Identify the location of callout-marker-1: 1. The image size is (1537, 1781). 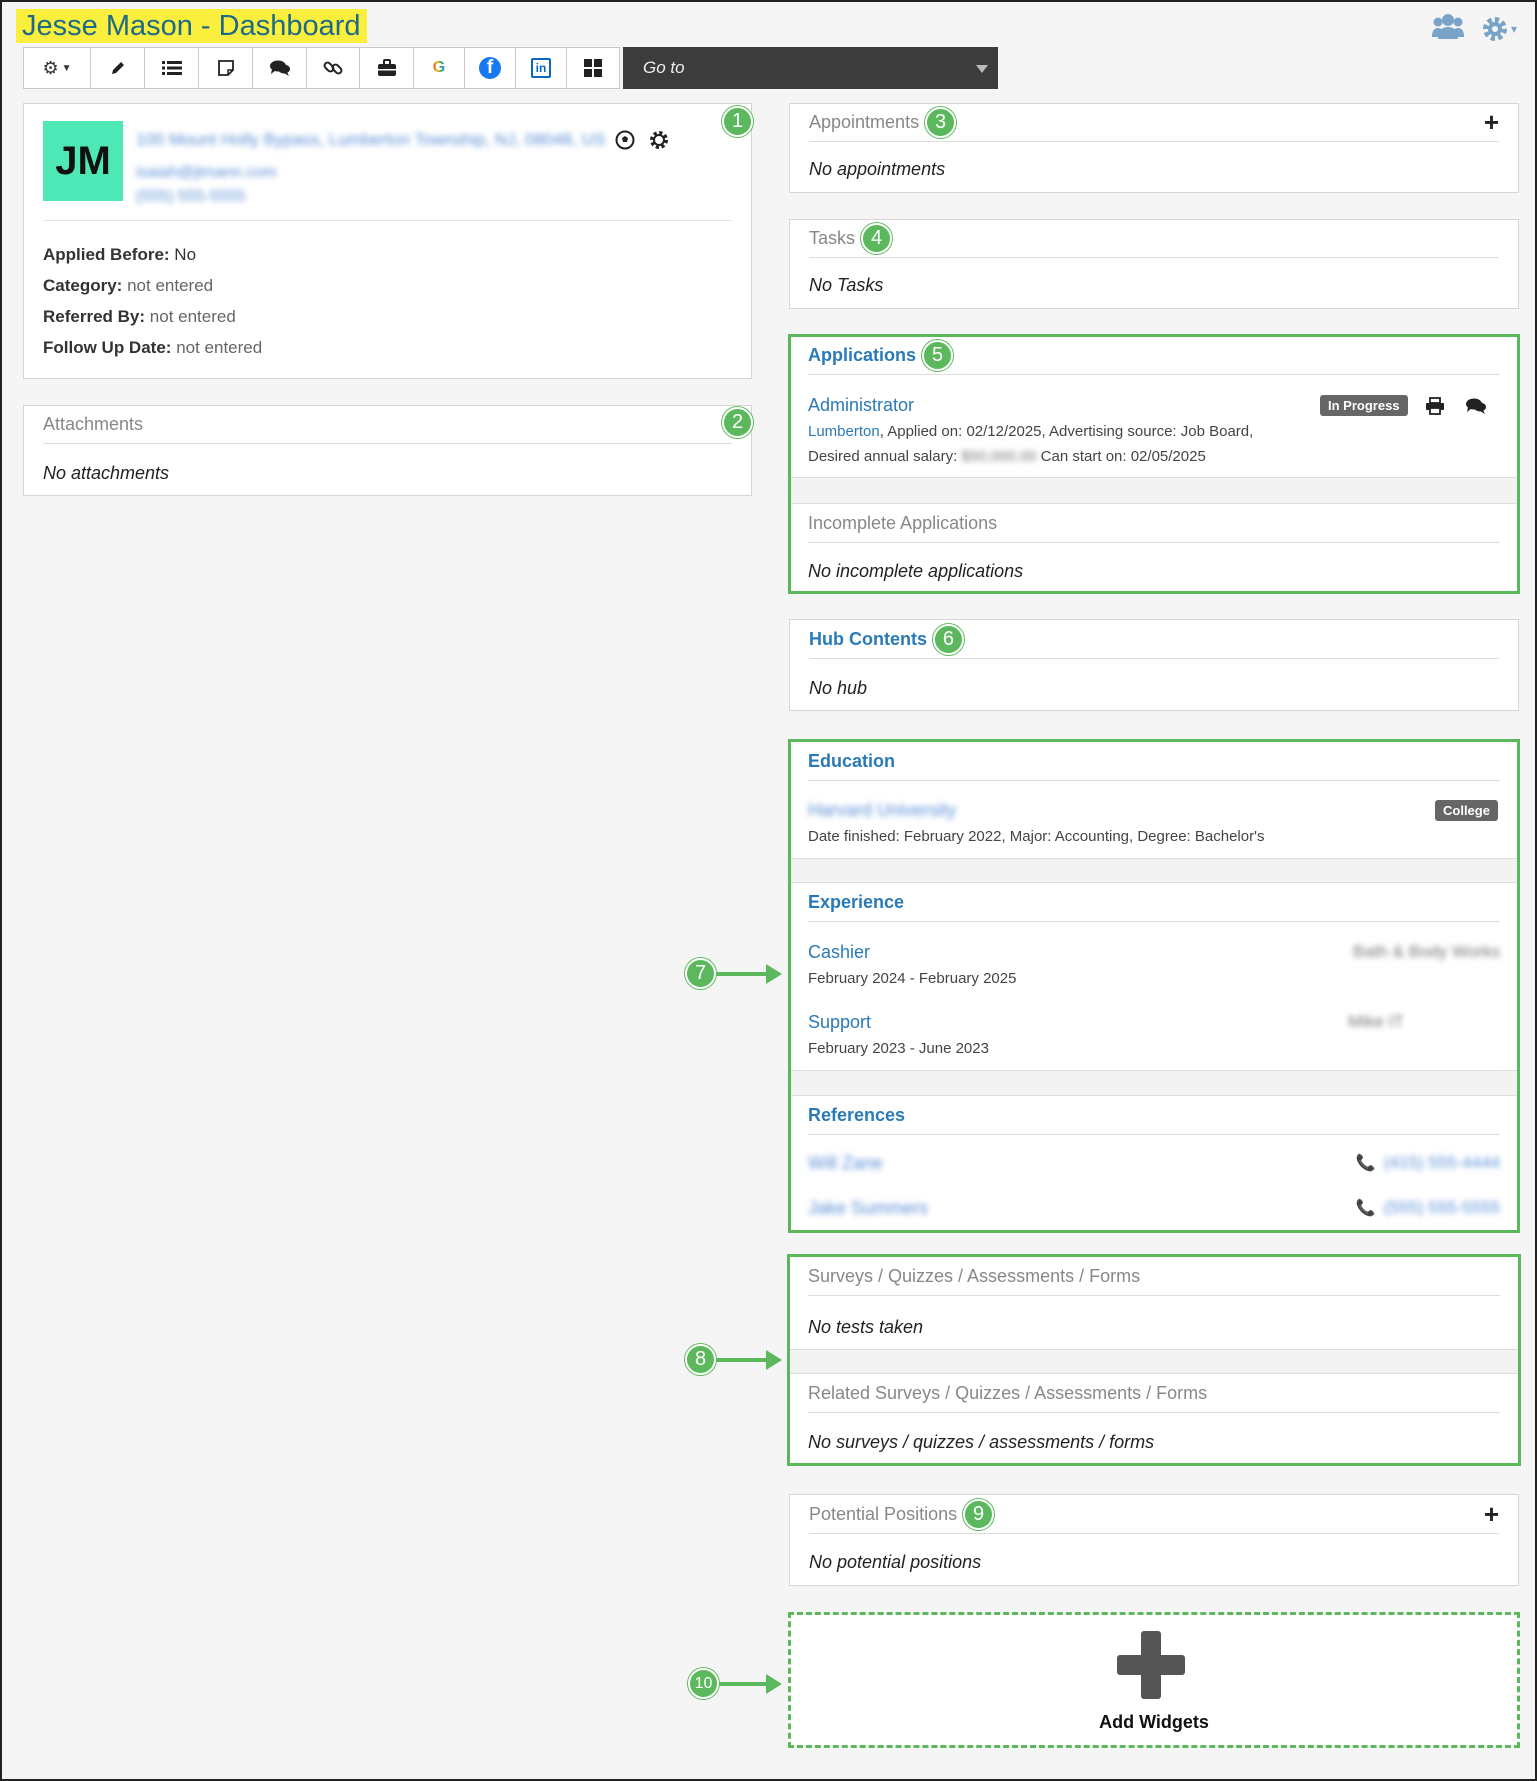
(734, 121).